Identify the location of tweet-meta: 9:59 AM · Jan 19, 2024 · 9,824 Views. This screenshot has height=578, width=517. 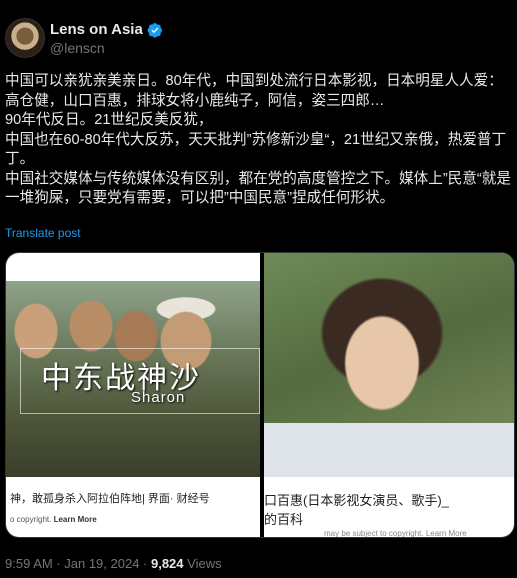
(113, 563).